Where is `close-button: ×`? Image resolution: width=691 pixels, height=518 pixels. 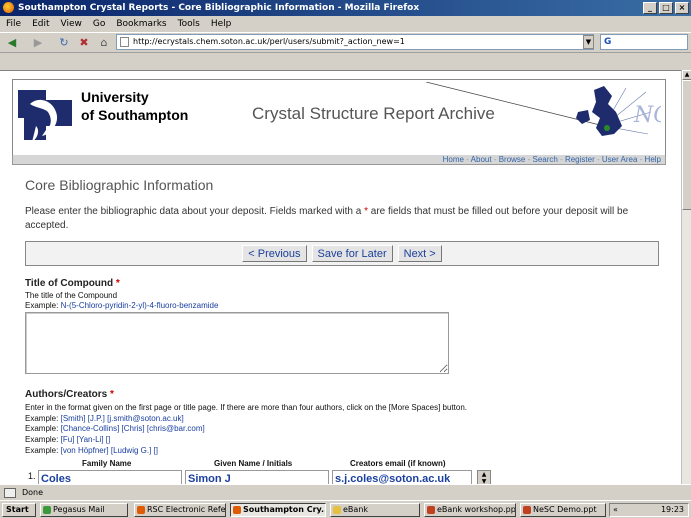
close-button: × is located at coordinates (682, 8).